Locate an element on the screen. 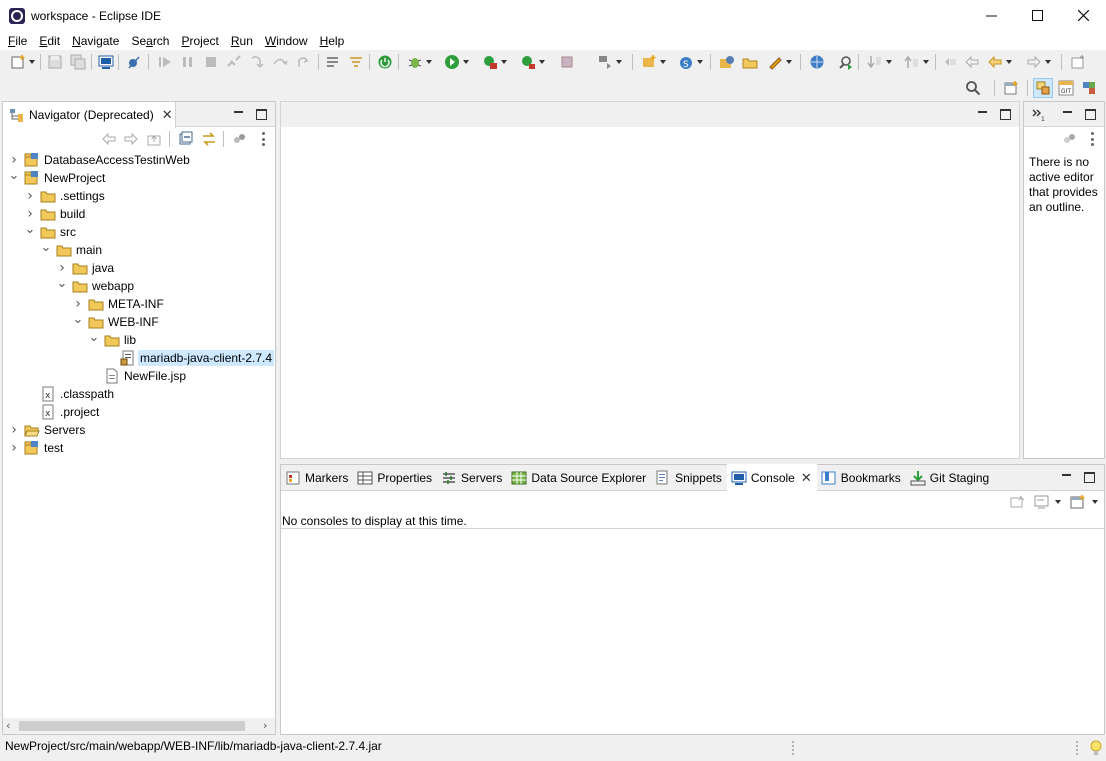 The image size is (1106, 761). tab-git-staging: Git Staging is located at coordinates (950, 478).